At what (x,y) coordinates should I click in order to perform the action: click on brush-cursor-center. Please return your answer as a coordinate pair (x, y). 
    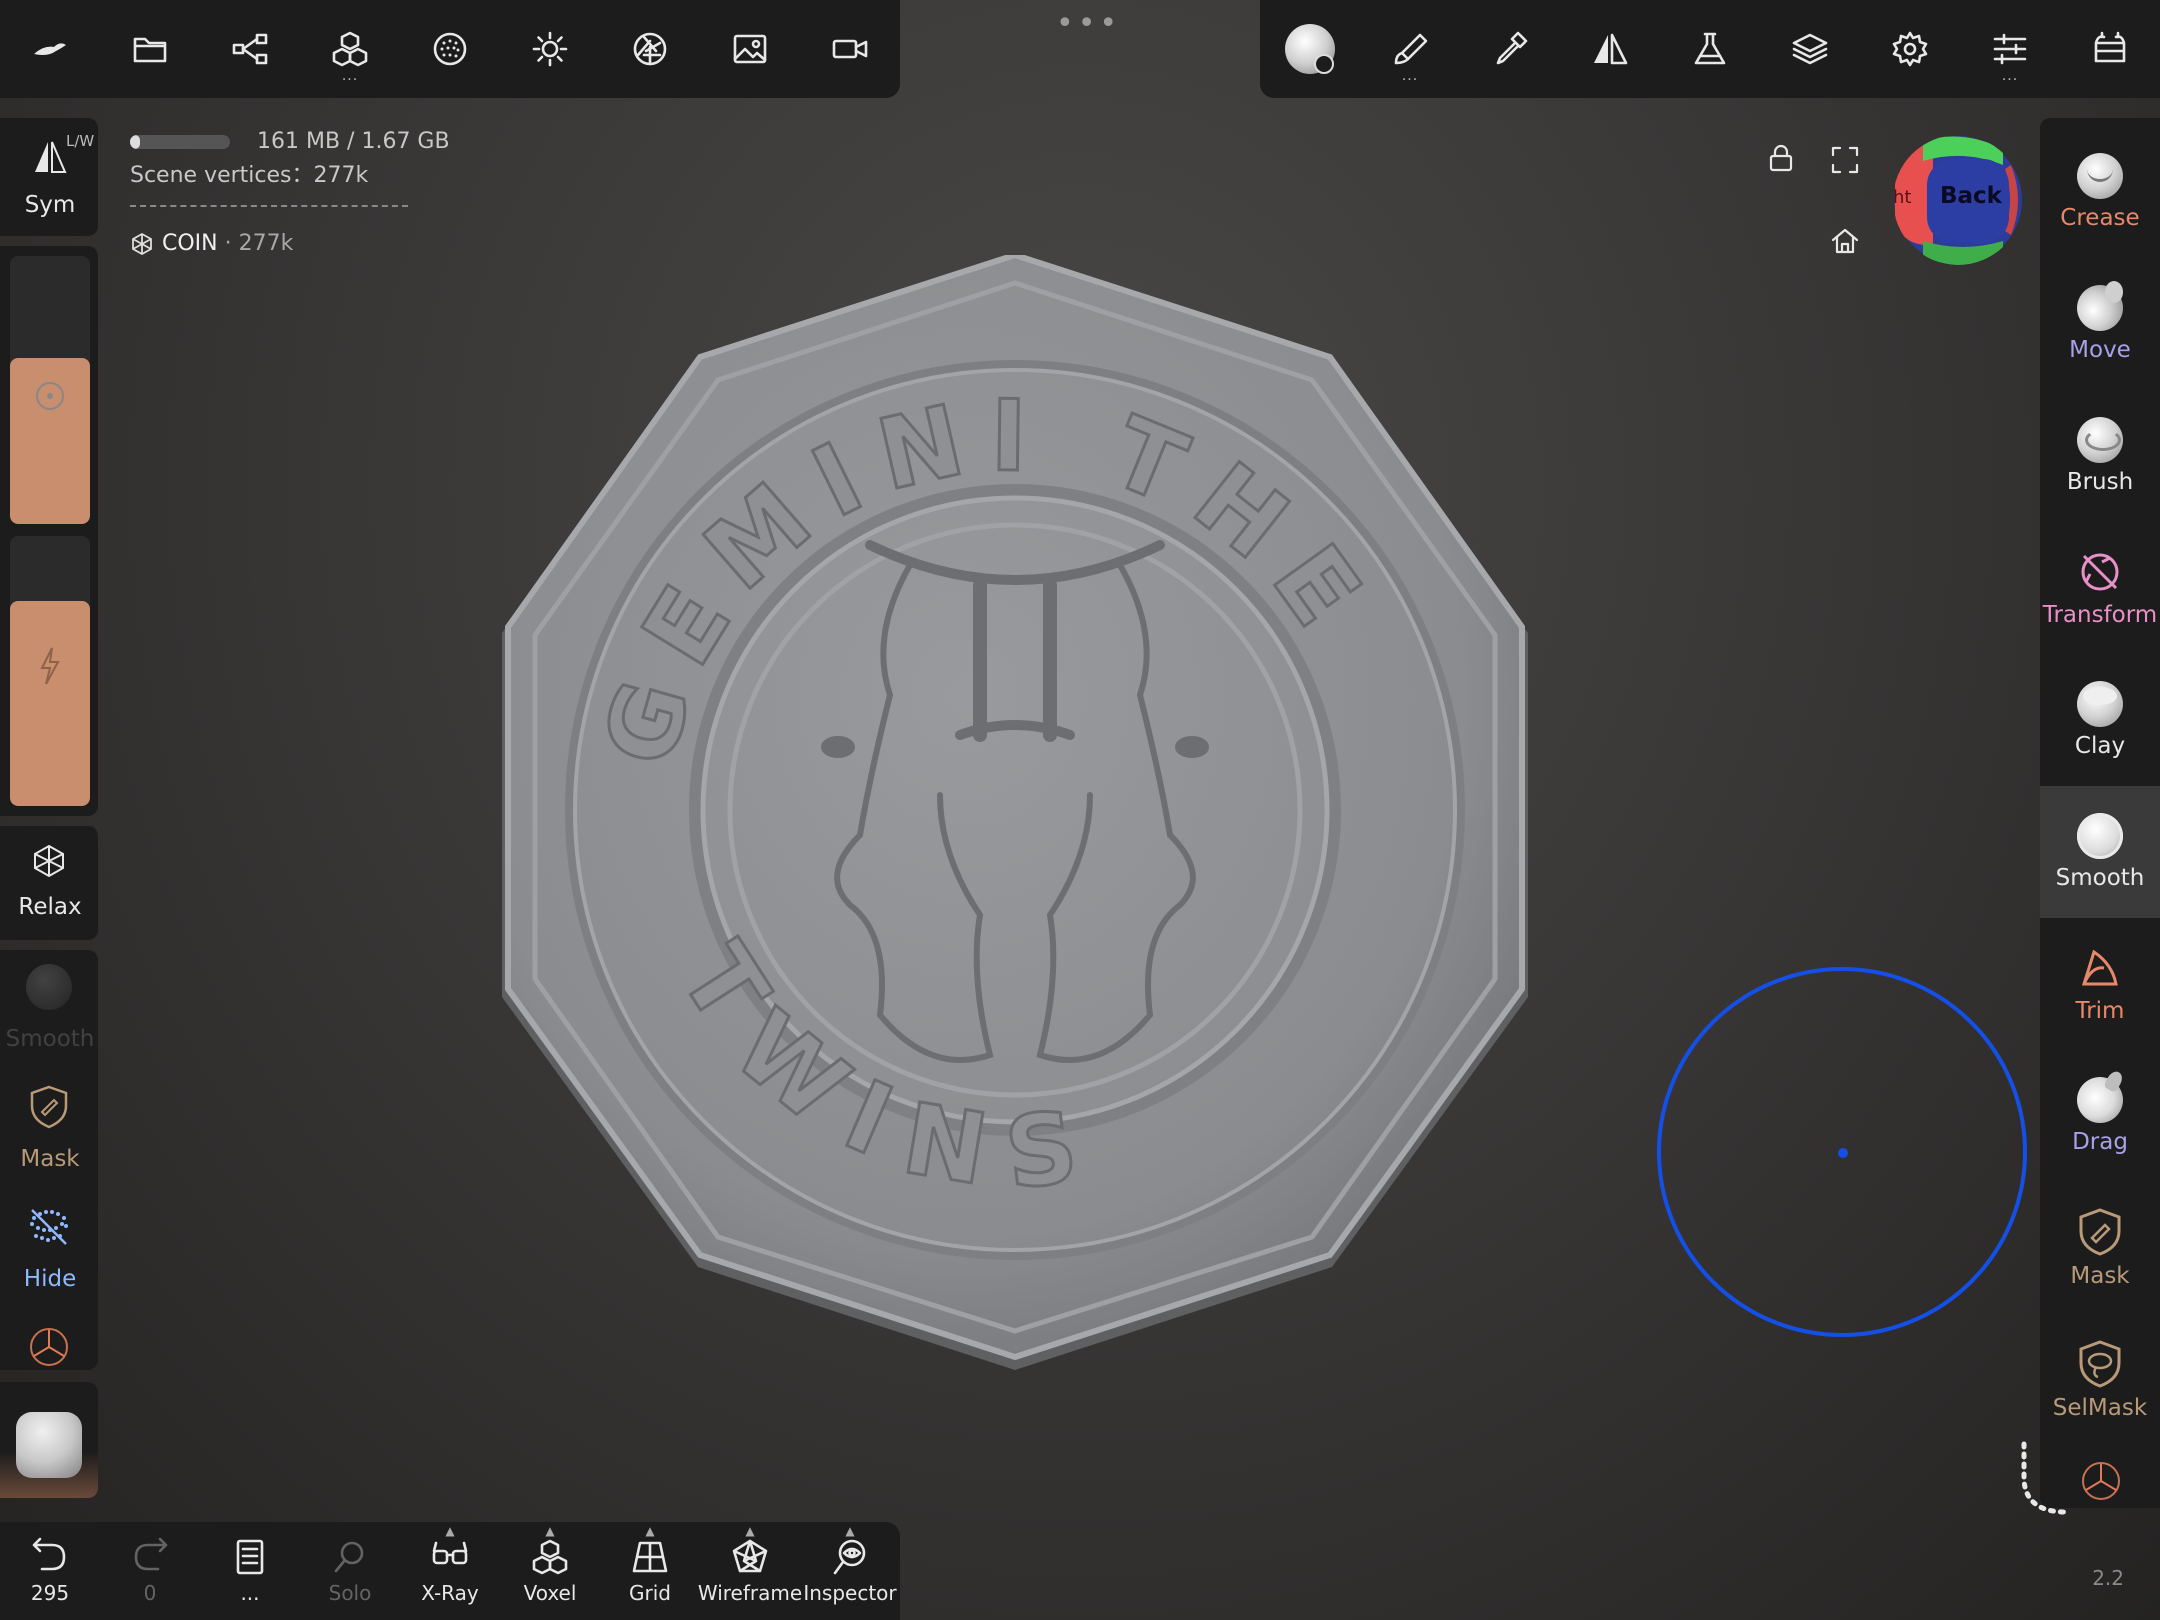
    Looking at the image, I should click on (1843, 1153).